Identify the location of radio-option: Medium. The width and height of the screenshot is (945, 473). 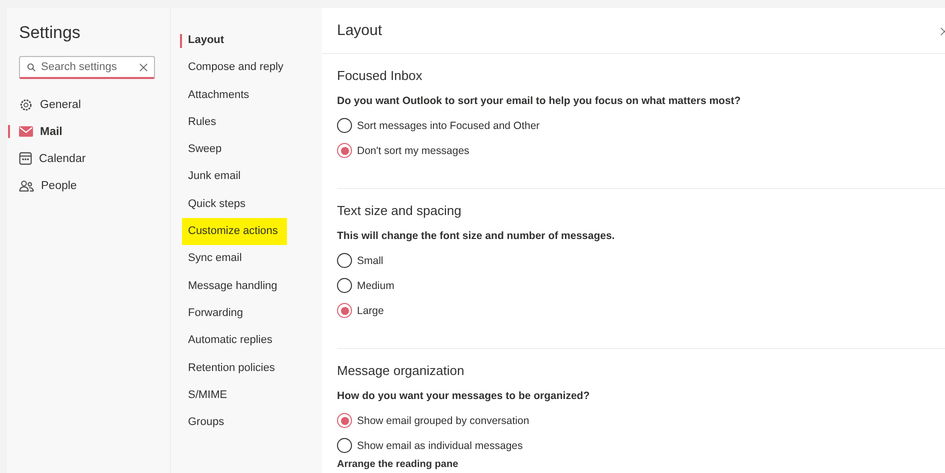
(365, 285).